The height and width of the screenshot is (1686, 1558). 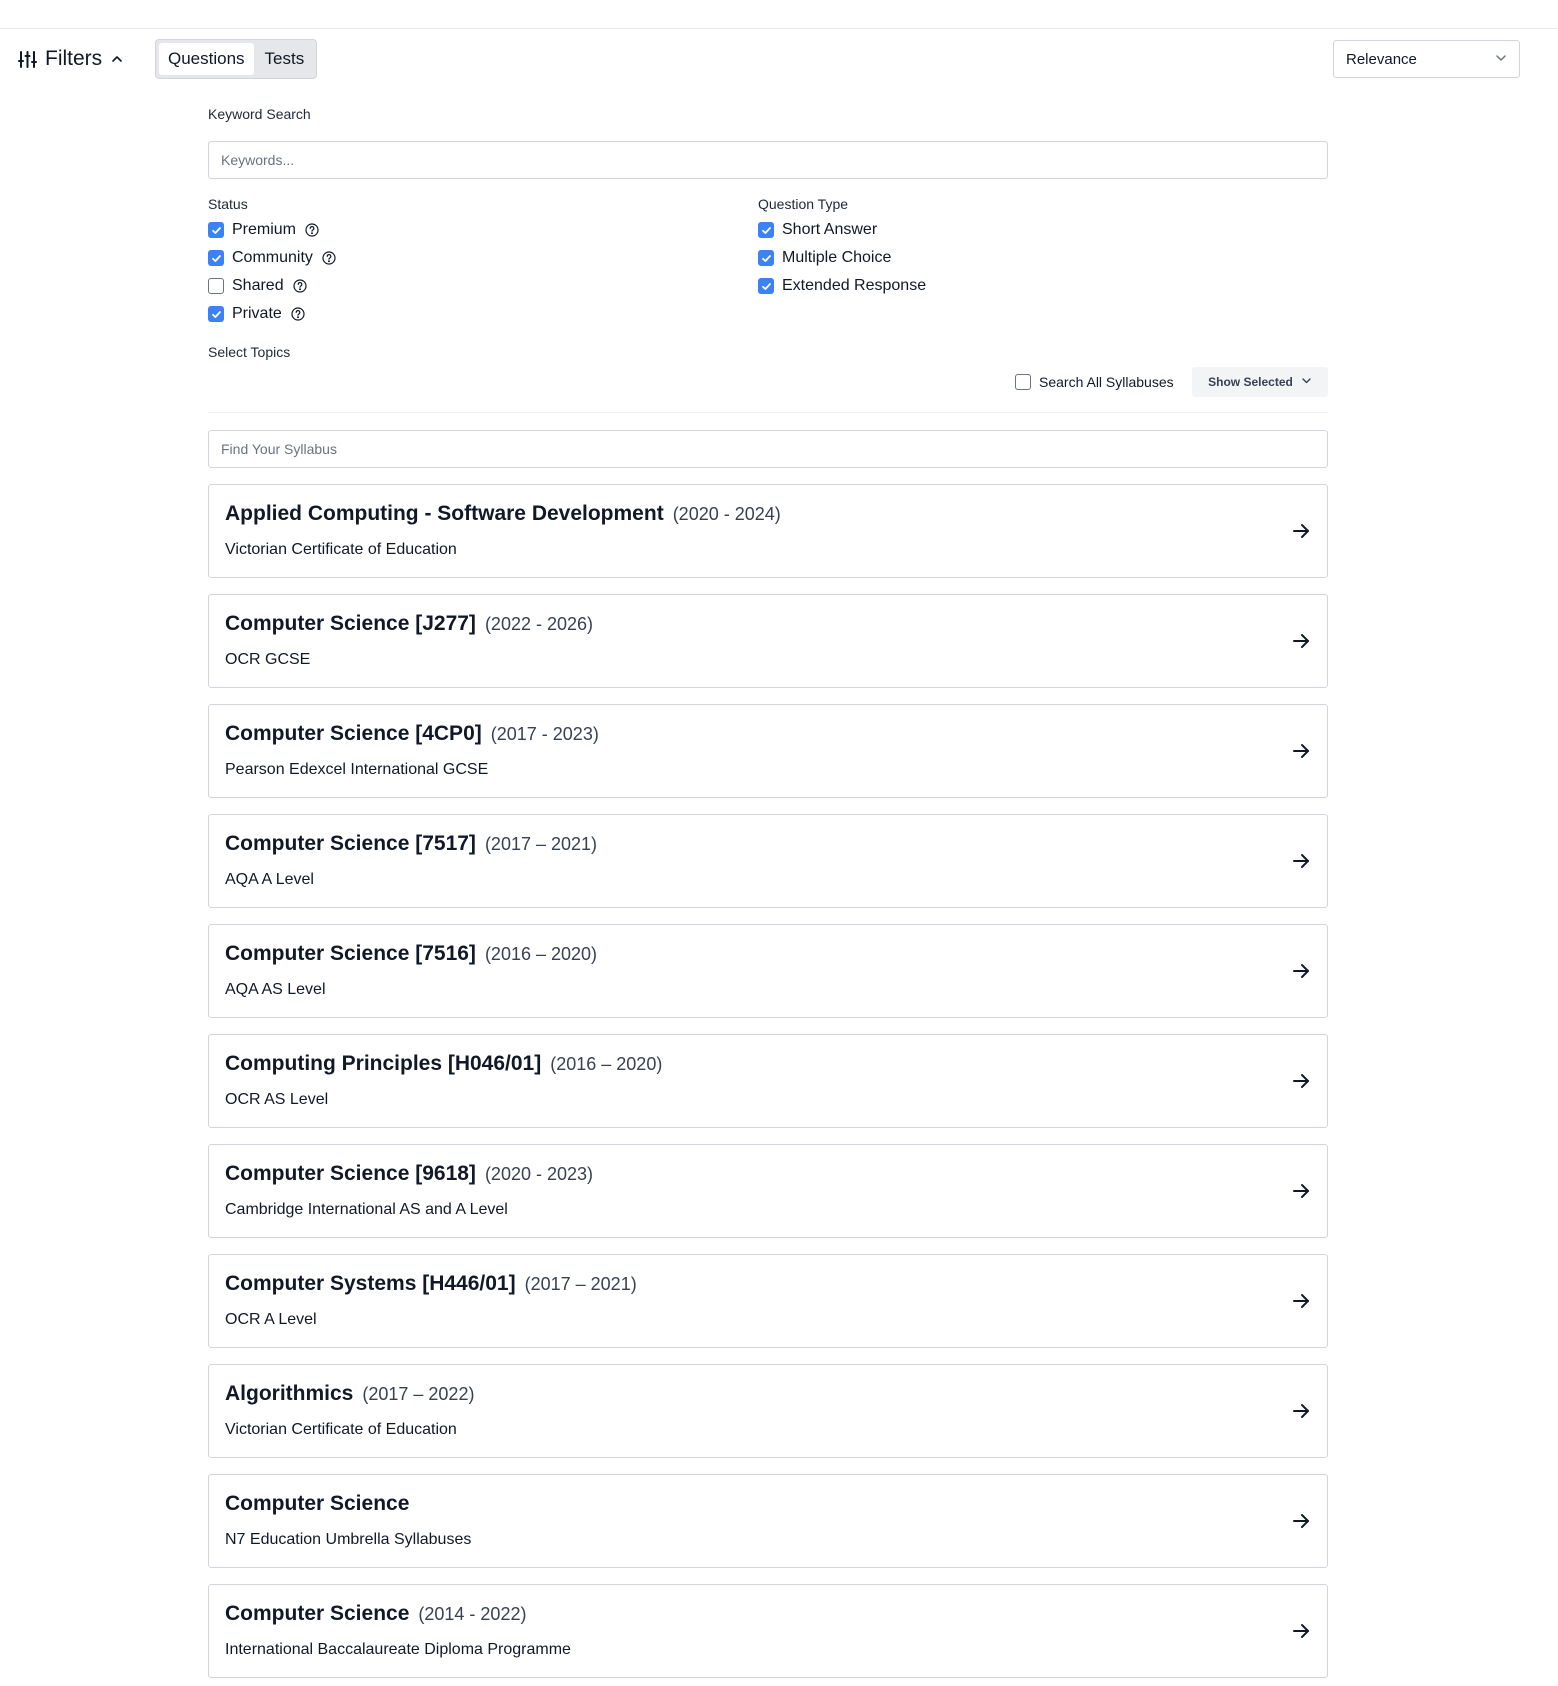 I want to click on syllabus-board: AQA A Level, so click(x=269, y=879).